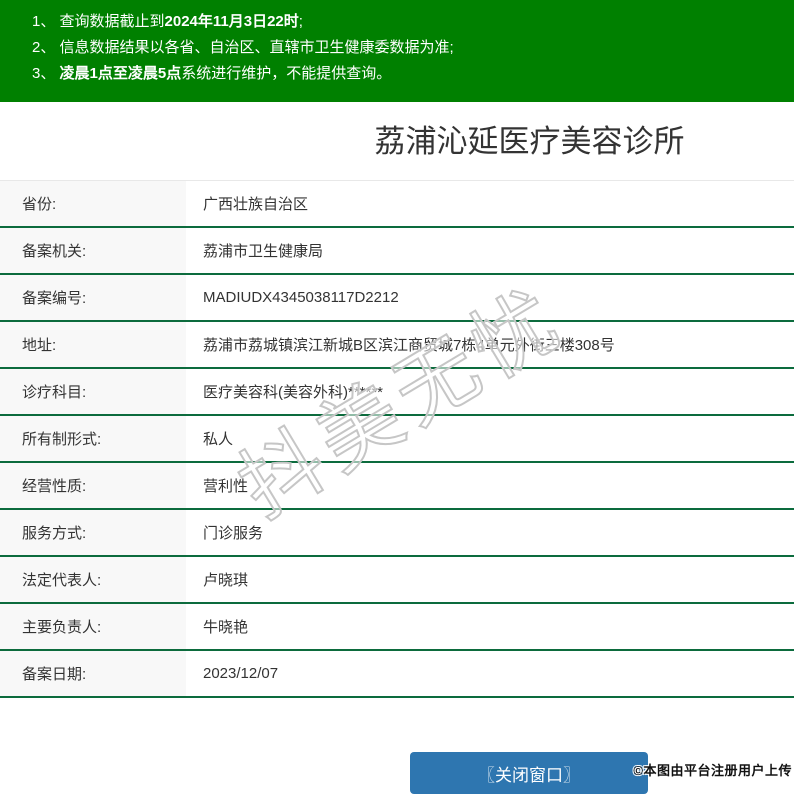 The height and width of the screenshot is (794, 794). I want to click on field-value: 医疗美容科(美容外科)******, so click(293, 392).